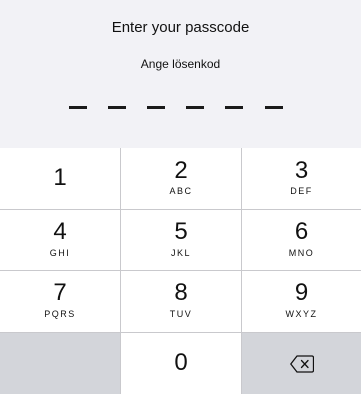 This screenshot has height=394, width=361. I want to click on passcode-title: Enter your passcode, so click(180, 27).